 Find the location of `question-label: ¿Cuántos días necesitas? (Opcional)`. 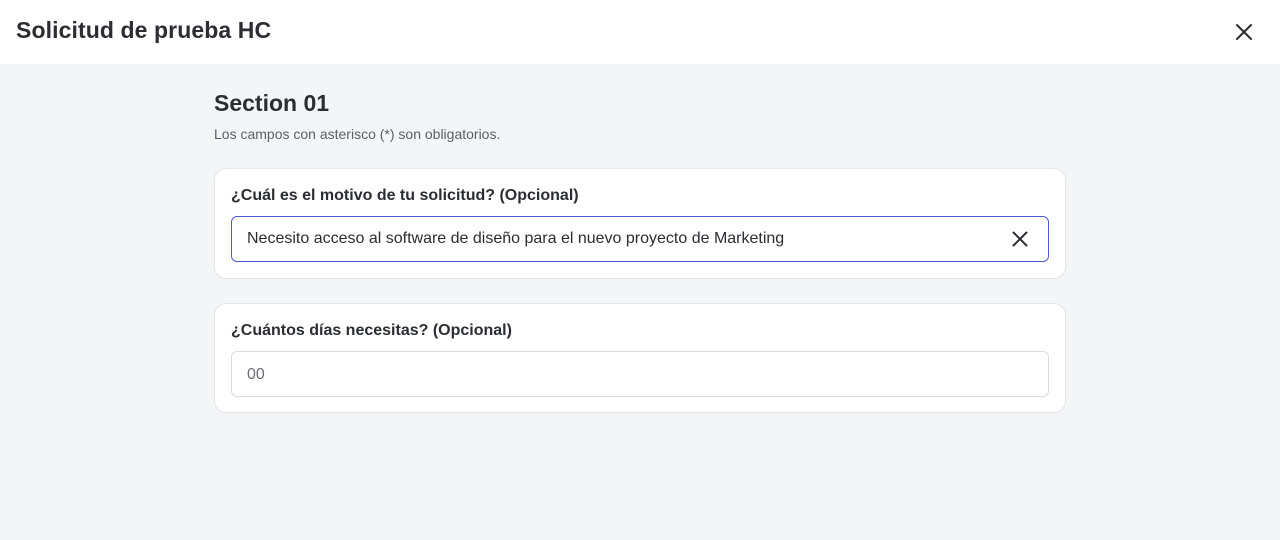

question-label: ¿Cuántos días necesitas? (Opcional) is located at coordinates (371, 330).